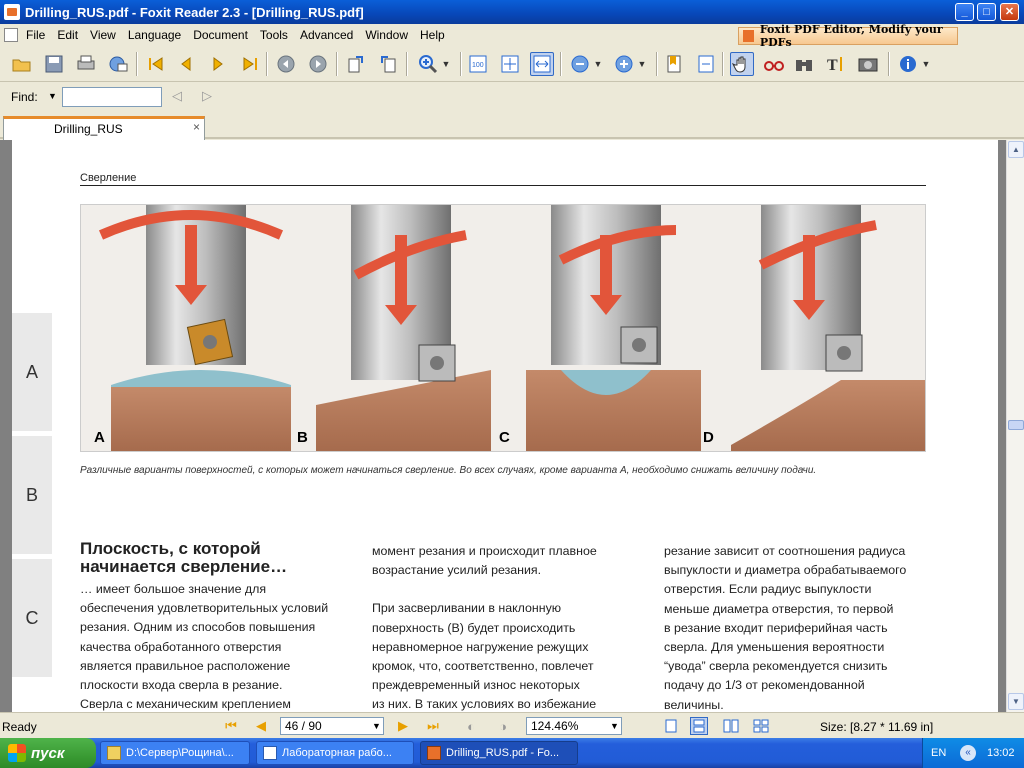 Image resolution: width=1024 pixels, height=768 pixels. What do you see at coordinates (173, 589) in the screenshot?
I see `column-line: … имеет большое значение для` at bounding box center [173, 589].